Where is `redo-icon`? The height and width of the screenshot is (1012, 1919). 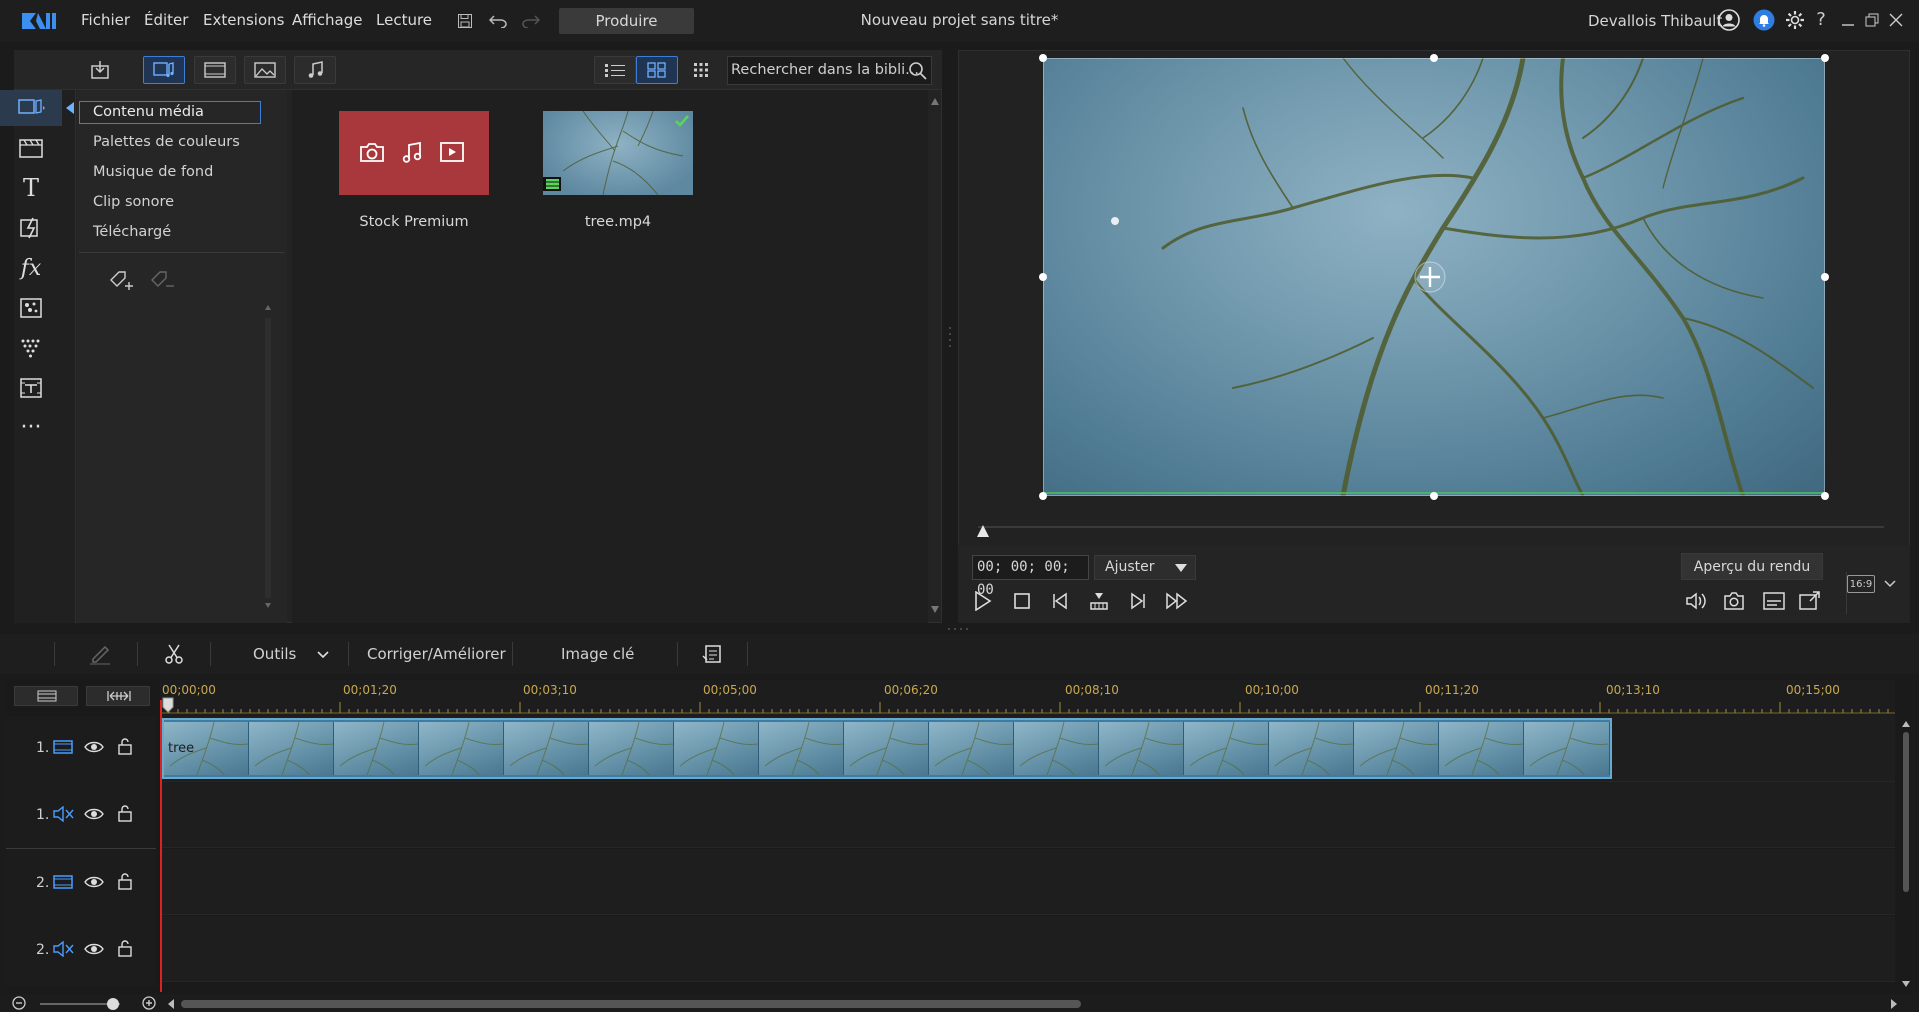
redo-icon is located at coordinates (531, 21).